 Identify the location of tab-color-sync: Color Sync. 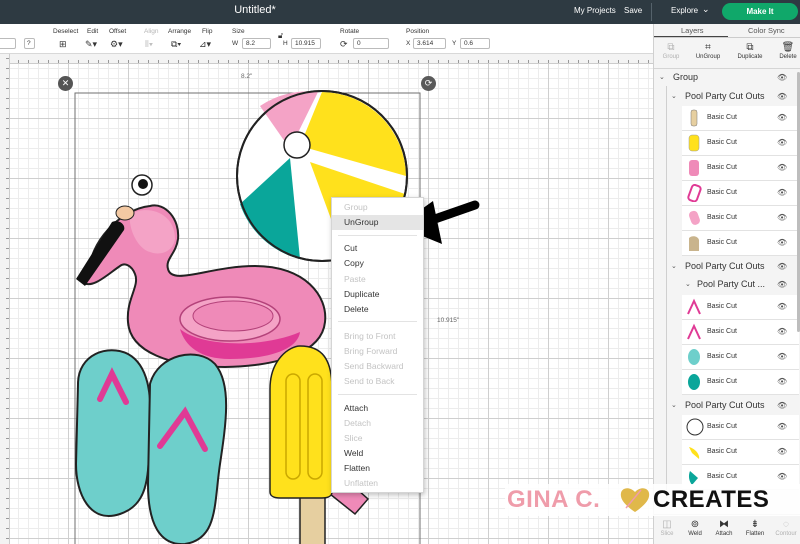
(766, 30).